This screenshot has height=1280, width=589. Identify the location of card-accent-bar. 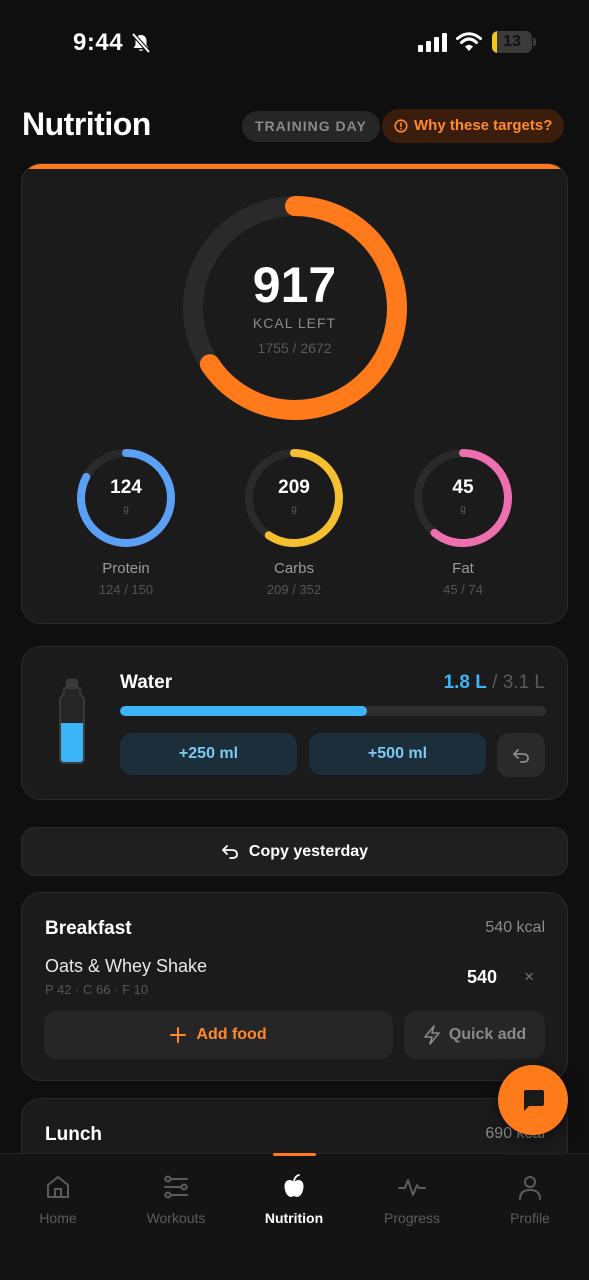
(294, 166).